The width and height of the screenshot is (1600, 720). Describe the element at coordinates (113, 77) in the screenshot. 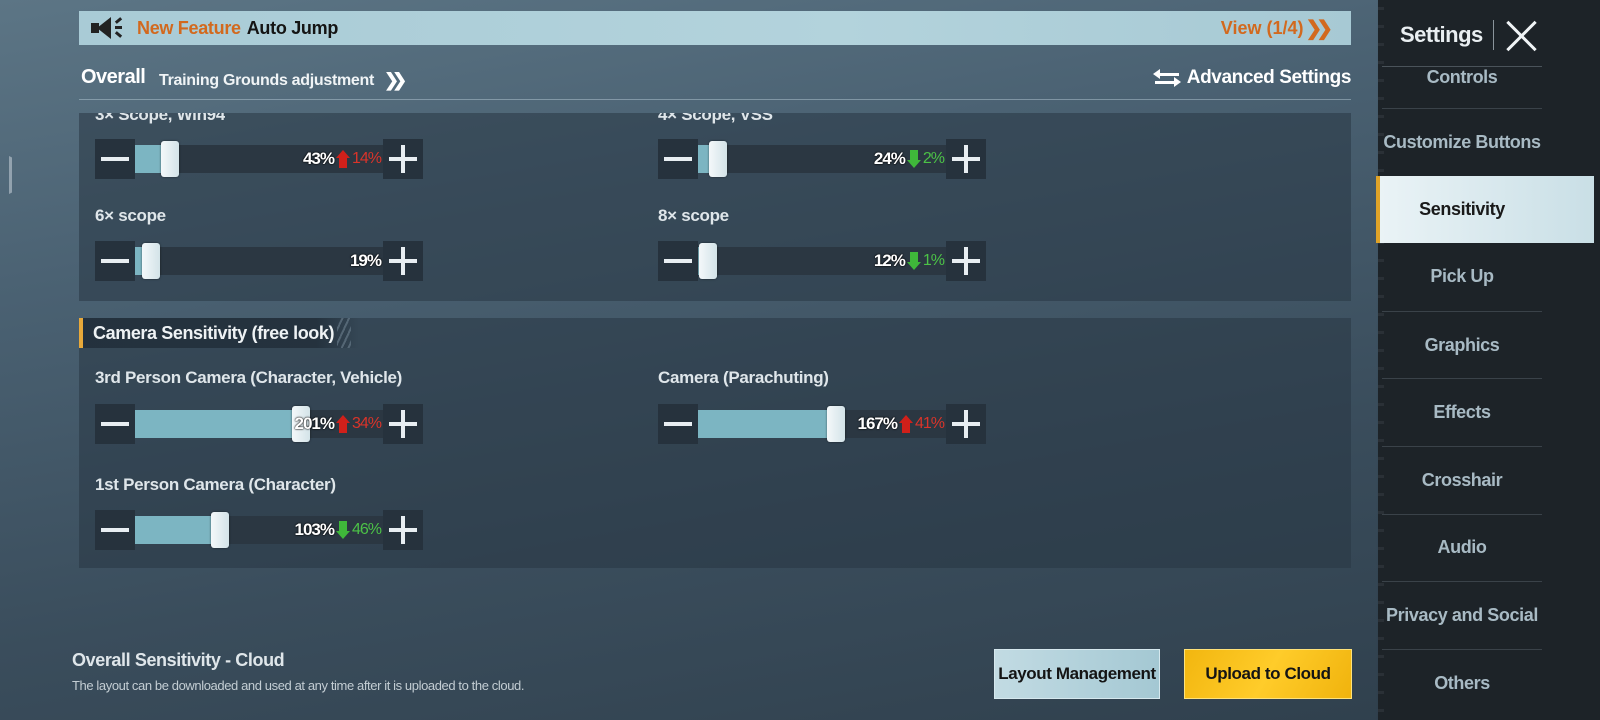

I see `tab-overall: Overall` at that location.